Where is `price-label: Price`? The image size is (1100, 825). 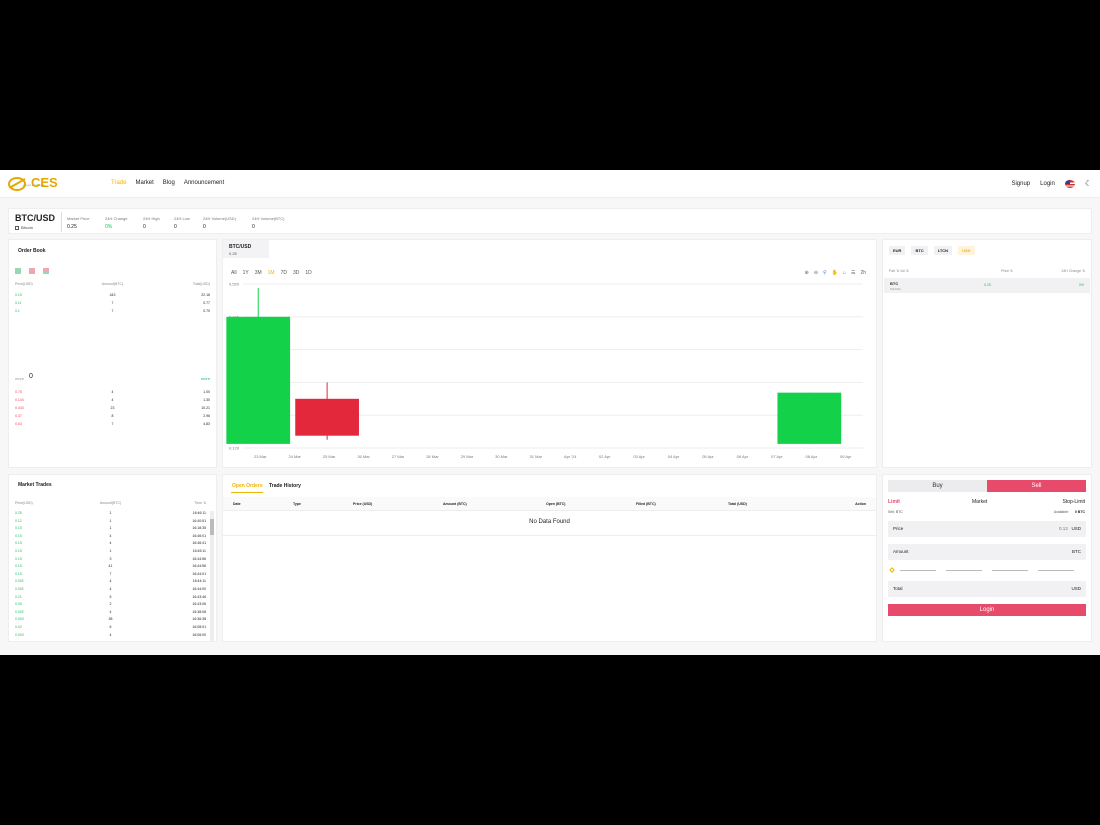
price-label: Price is located at coordinates (898, 528).